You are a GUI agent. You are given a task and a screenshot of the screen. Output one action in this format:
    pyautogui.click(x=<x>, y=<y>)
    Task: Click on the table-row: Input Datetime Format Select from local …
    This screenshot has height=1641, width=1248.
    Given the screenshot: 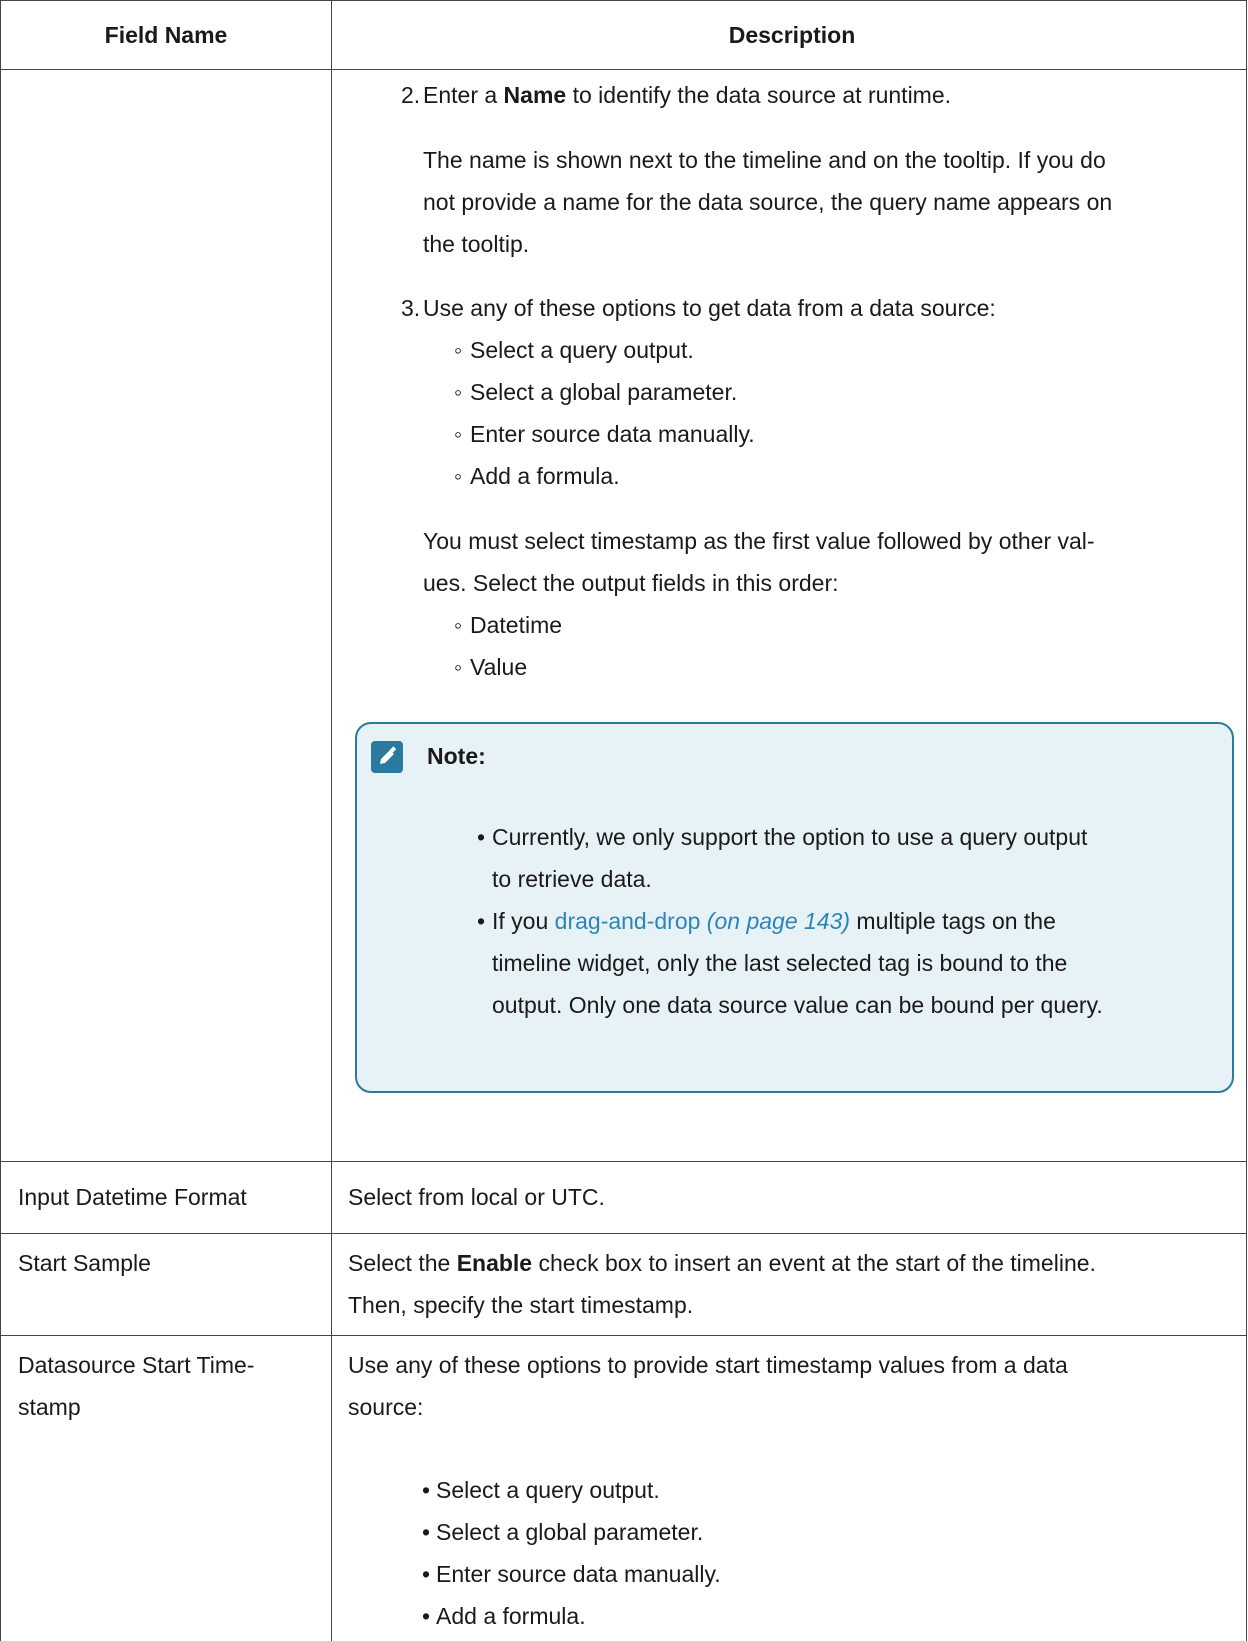 What is the action you would take?
    pyautogui.click(x=624, y=1198)
    